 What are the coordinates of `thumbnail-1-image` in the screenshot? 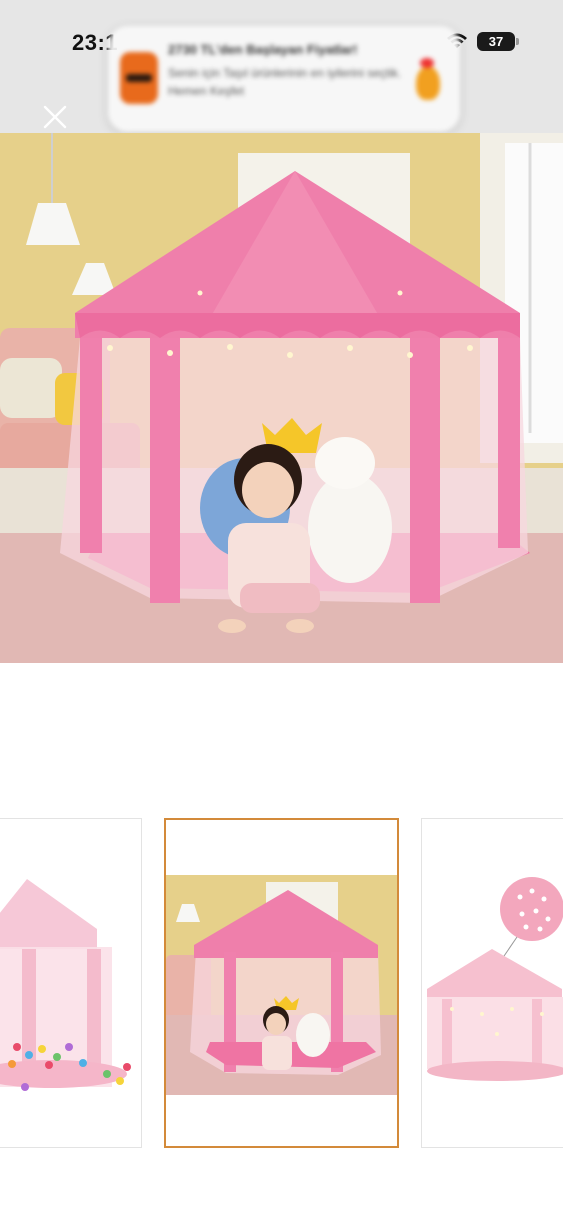 It's located at (70, 983).